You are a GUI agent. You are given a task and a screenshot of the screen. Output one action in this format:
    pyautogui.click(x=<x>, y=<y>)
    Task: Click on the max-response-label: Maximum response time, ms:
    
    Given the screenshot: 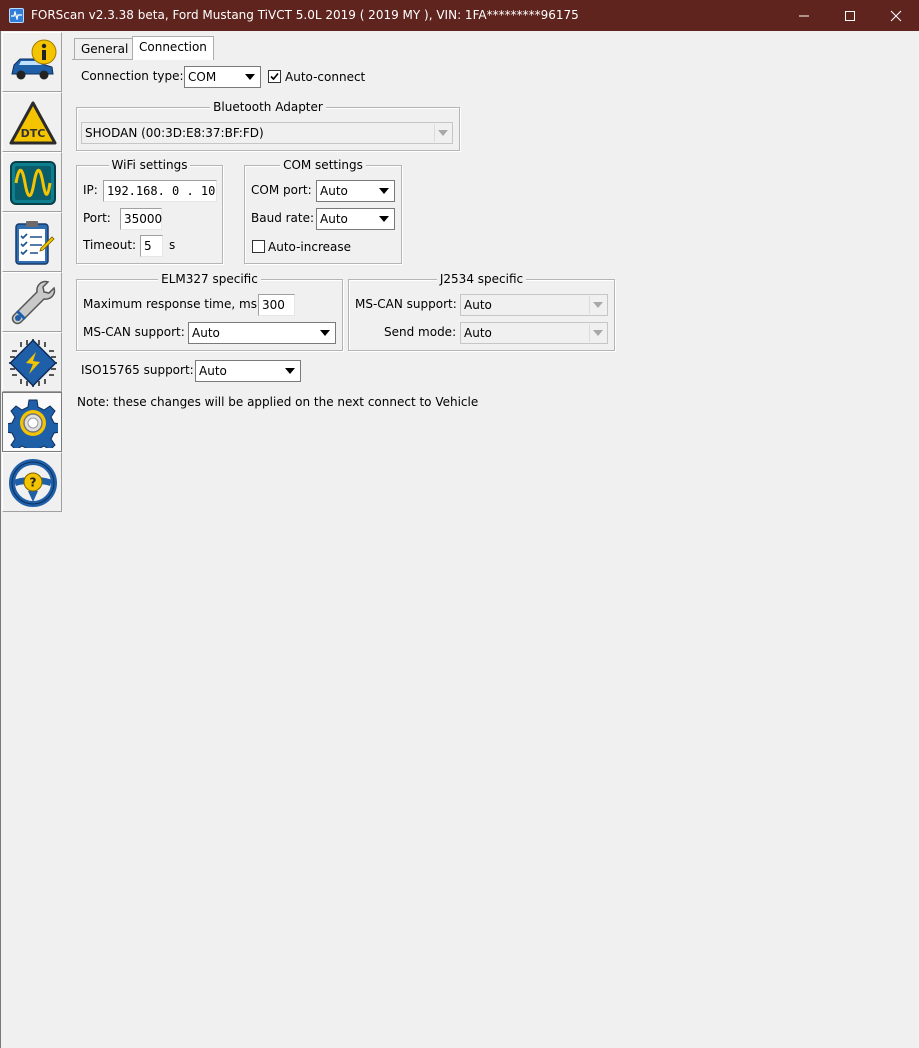 What is the action you would take?
    pyautogui.click(x=172, y=304)
    